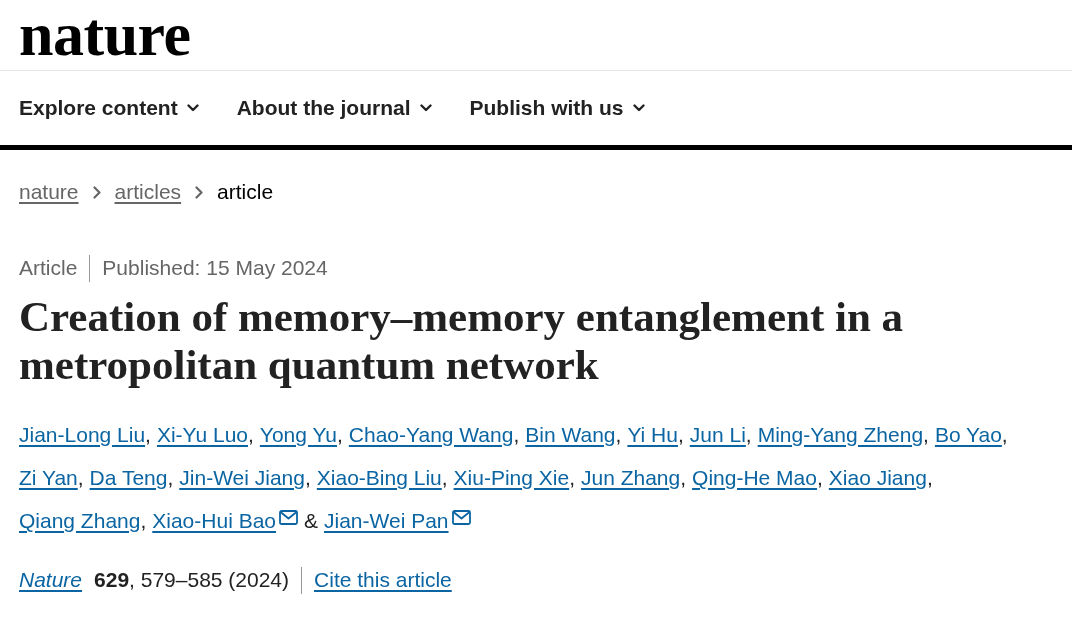 The width and height of the screenshot is (1072, 621). What do you see at coordinates (128, 477) in the screenshot?
I see `author-link: Da Teng` at bounding box center [128, 477].